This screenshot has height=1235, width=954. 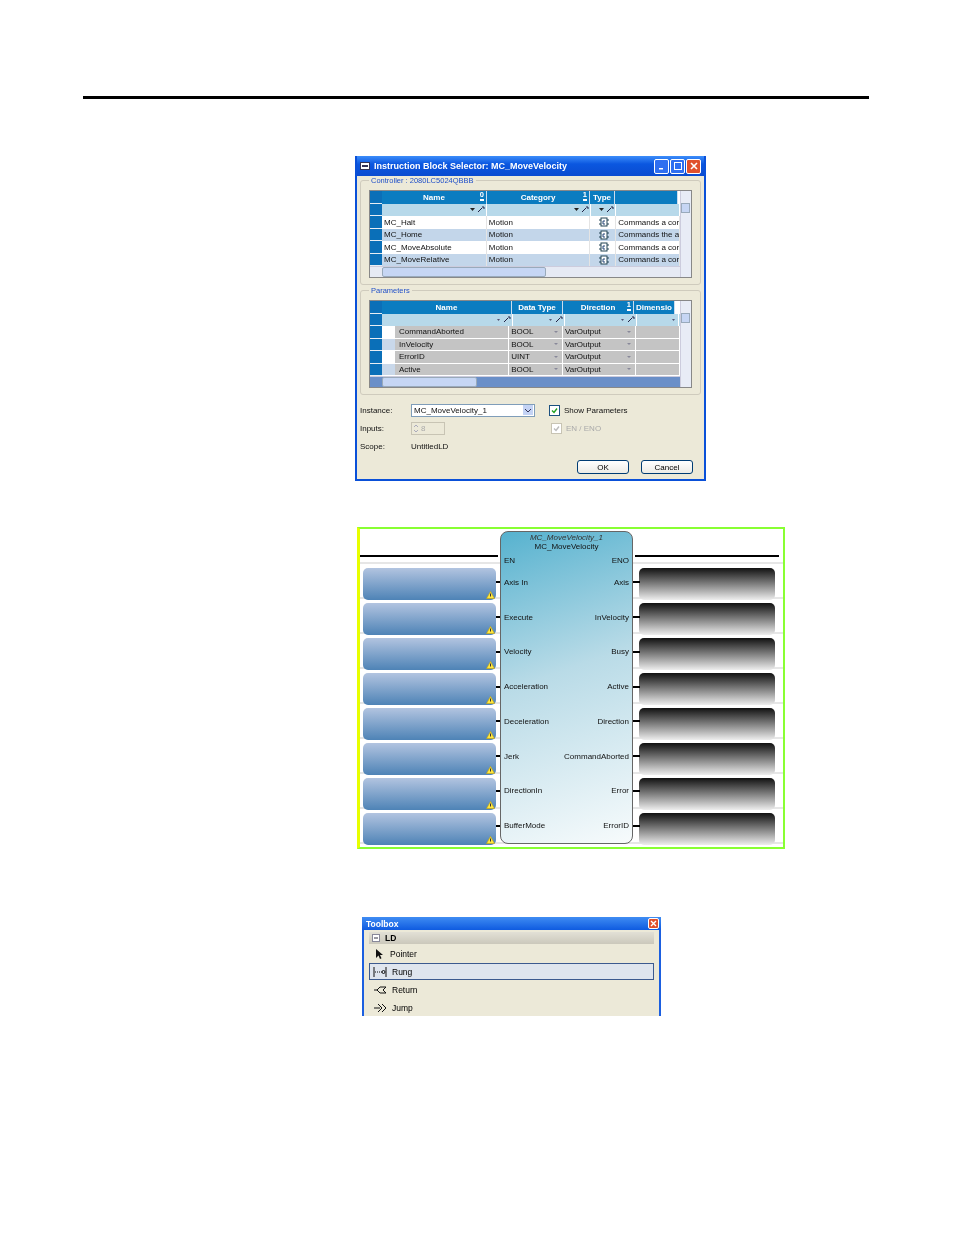 What do you see at coordinates (654, 307) in the screenshot?
I see `column-header: Dimensio` at bounding box center [654, 307].